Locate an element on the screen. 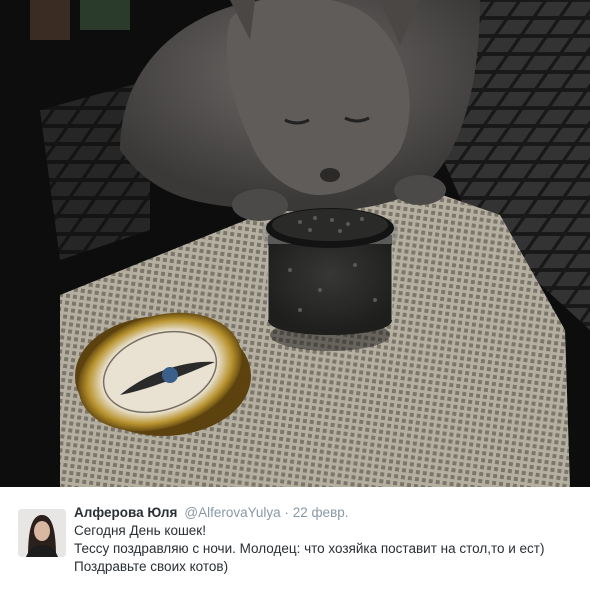 The width and height of the screenshot is (590, 589). tweet-text-line-3: Поздравьте своих котов) is located at coordinates (151, 566).